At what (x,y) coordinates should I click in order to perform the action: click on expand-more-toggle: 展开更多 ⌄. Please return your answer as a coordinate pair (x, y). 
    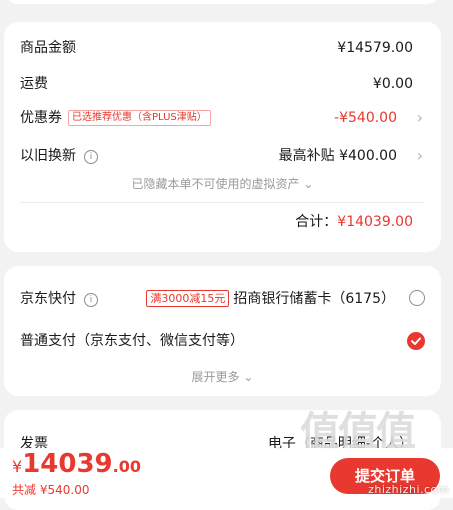
    Looking at the image, I should click on (222, 377).